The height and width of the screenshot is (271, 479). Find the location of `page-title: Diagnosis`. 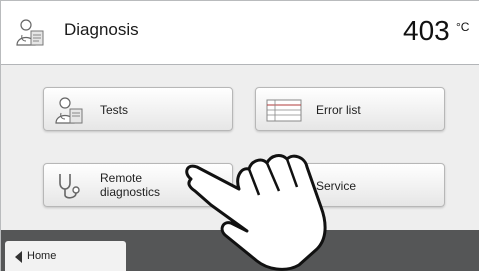

page-title: Diagnosis is located at coordinates (101, 29).